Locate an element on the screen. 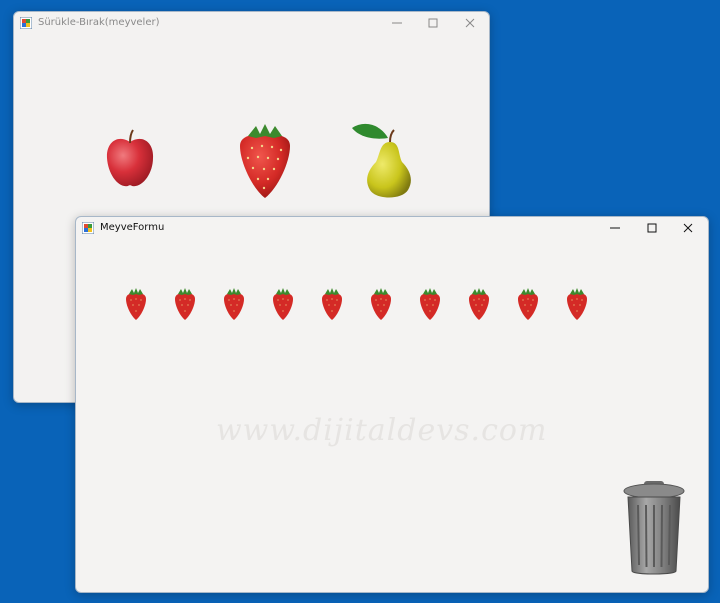 The height and width of the screenshot is (603, 720). apple-icon is located at coordinates (130, 159).